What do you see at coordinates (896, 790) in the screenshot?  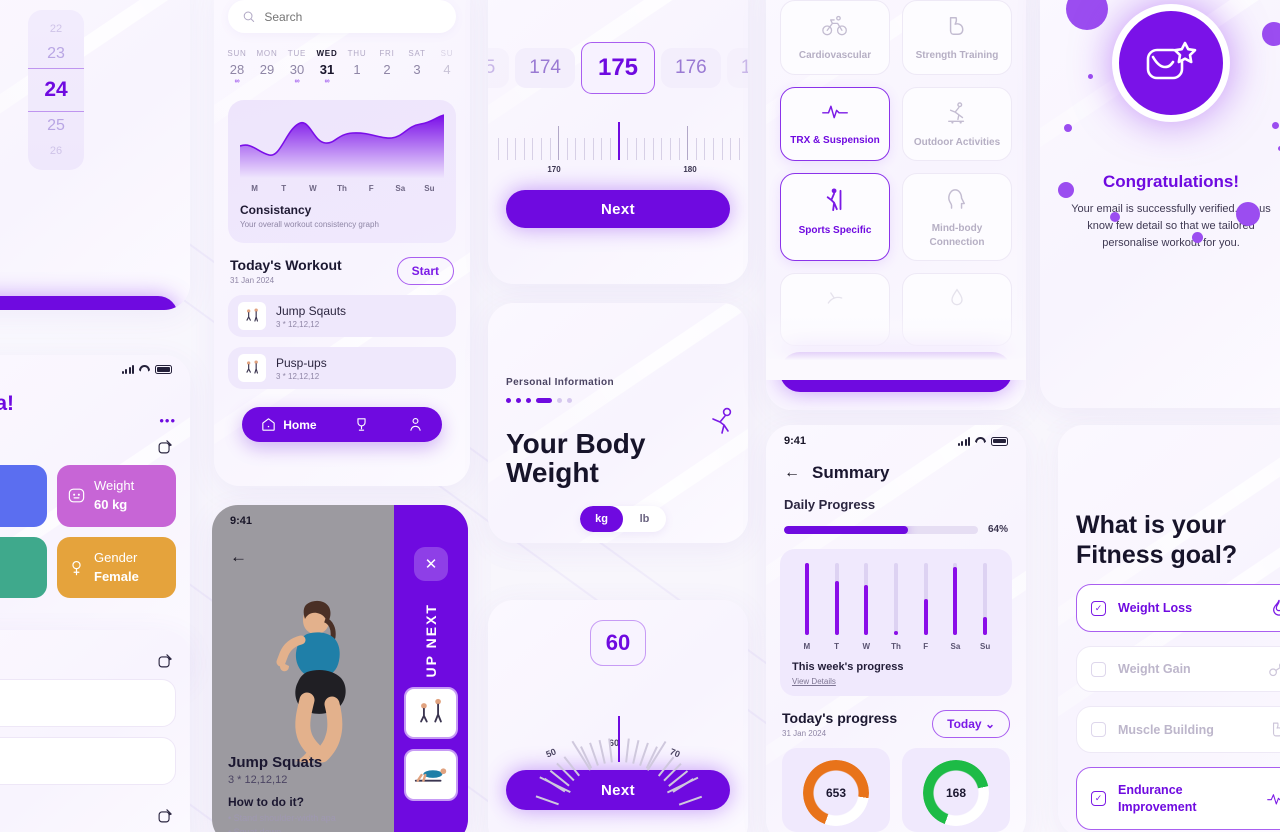 I see `progress-rings: 653 168` at bounding box center [896, 790].